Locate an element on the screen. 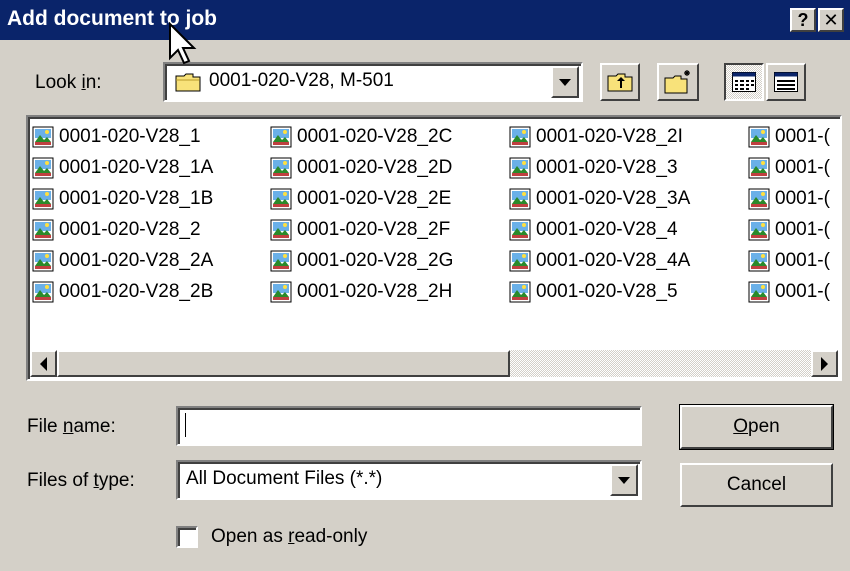  help-icon: ? is located at coordinates (803, 19).